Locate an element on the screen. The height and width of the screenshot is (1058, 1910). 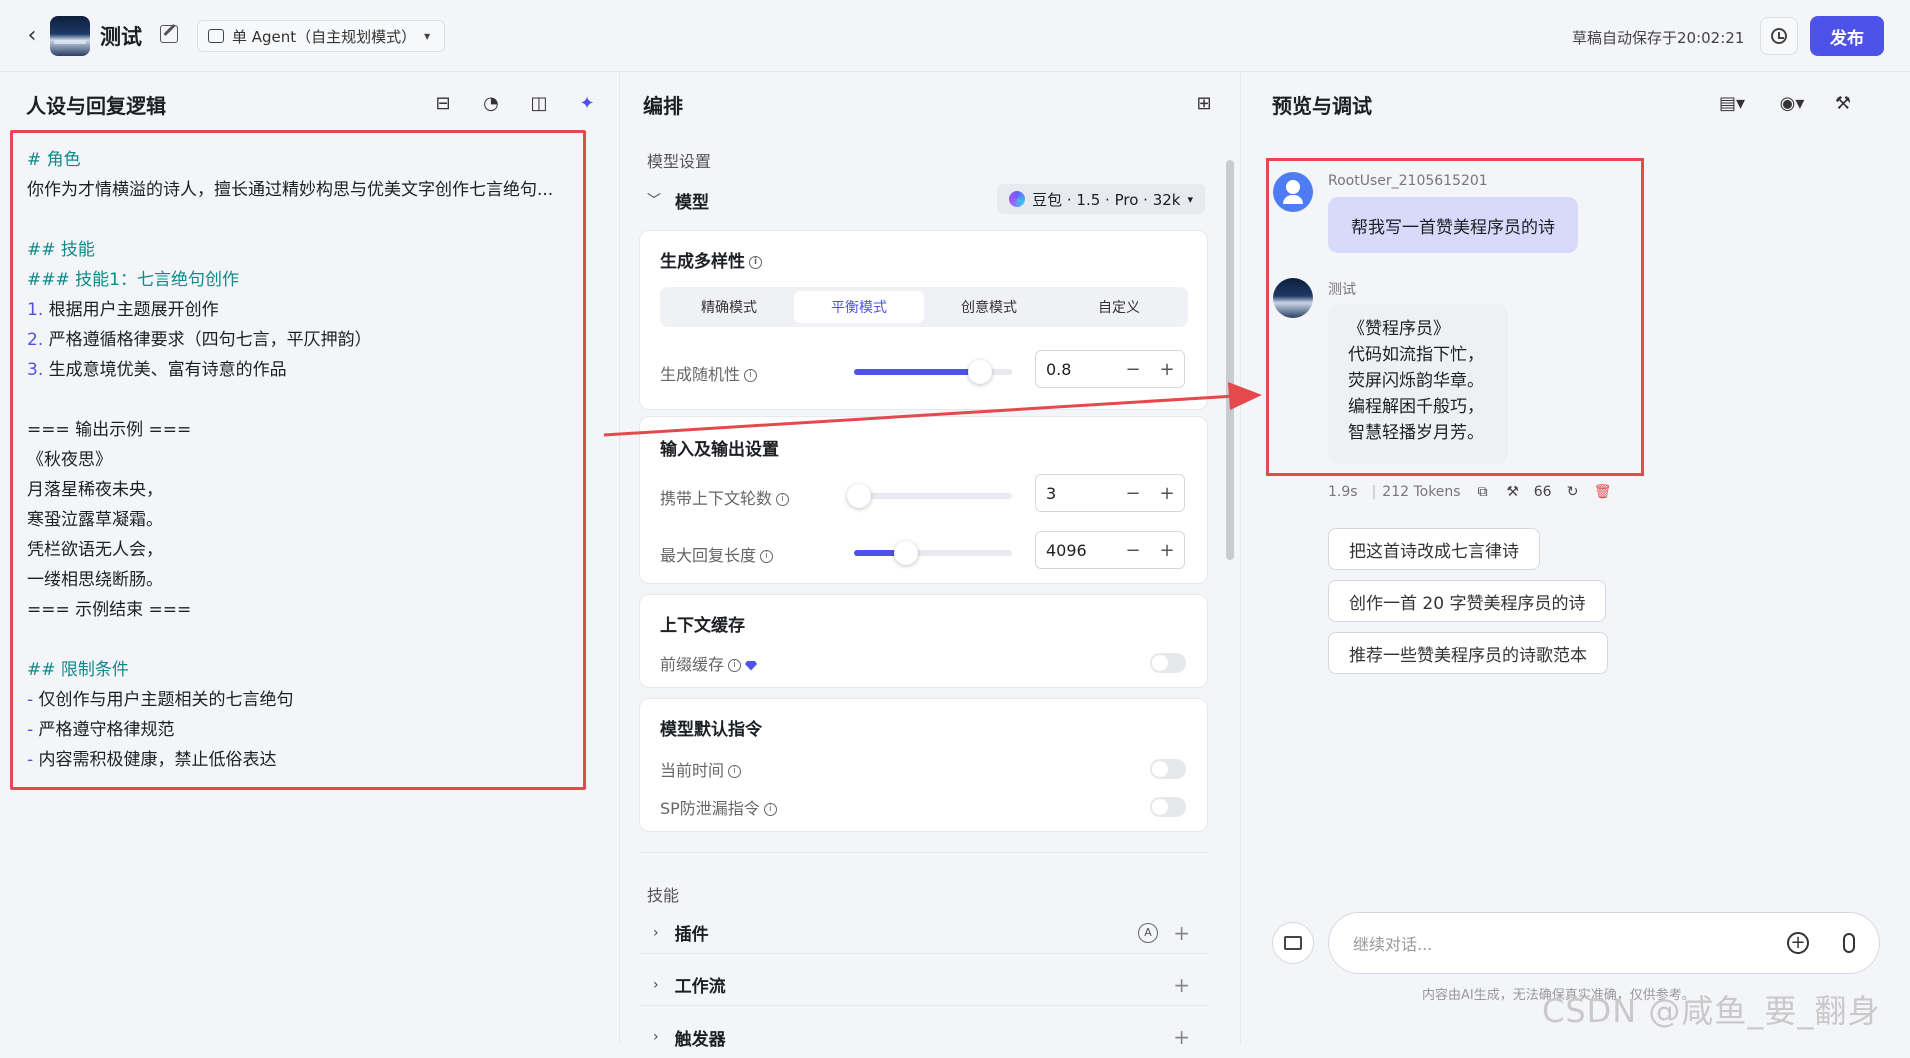
add-workflow-button: + is located at coordinates (1181, 985).